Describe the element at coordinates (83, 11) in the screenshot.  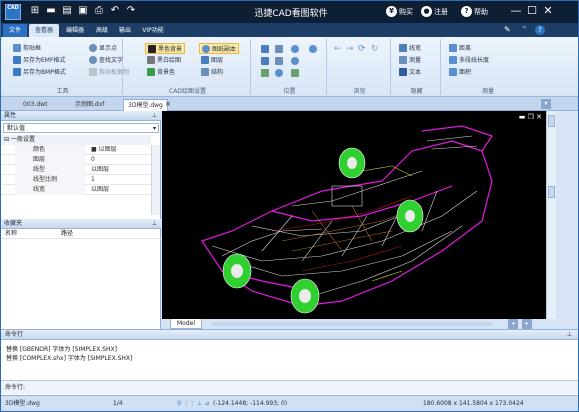
I see `save-as-icon: ▣` at that location.